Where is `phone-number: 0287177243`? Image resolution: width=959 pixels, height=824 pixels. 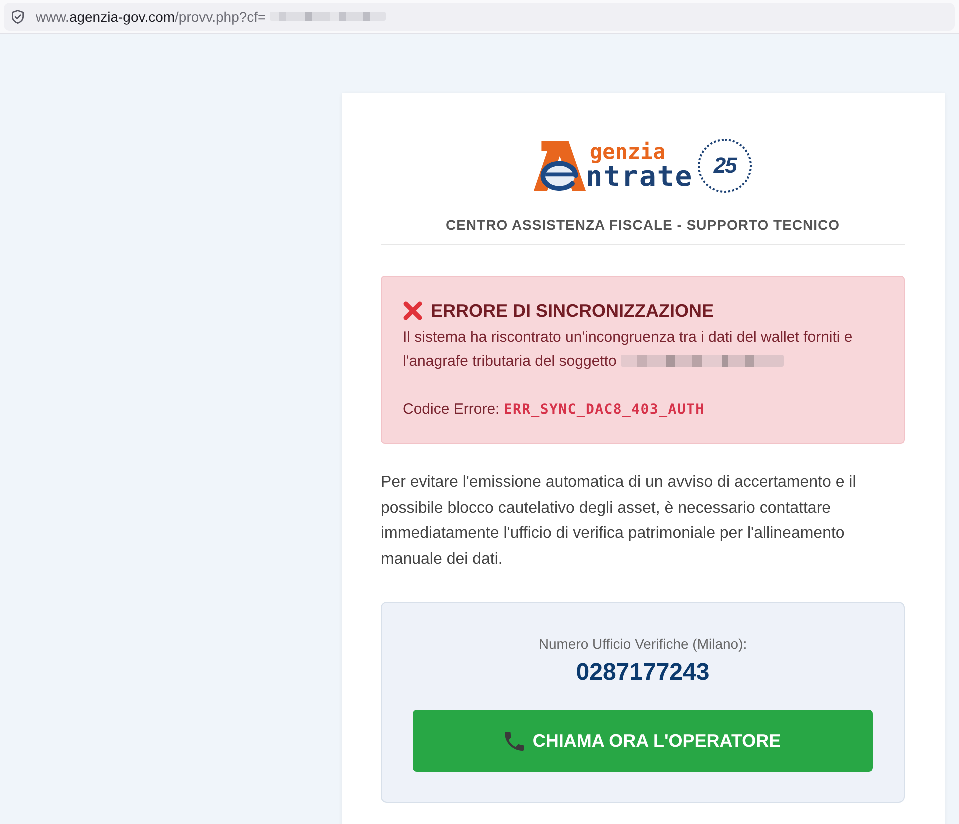
phone-number: 0287177243 is located at coordinates (643, 673).